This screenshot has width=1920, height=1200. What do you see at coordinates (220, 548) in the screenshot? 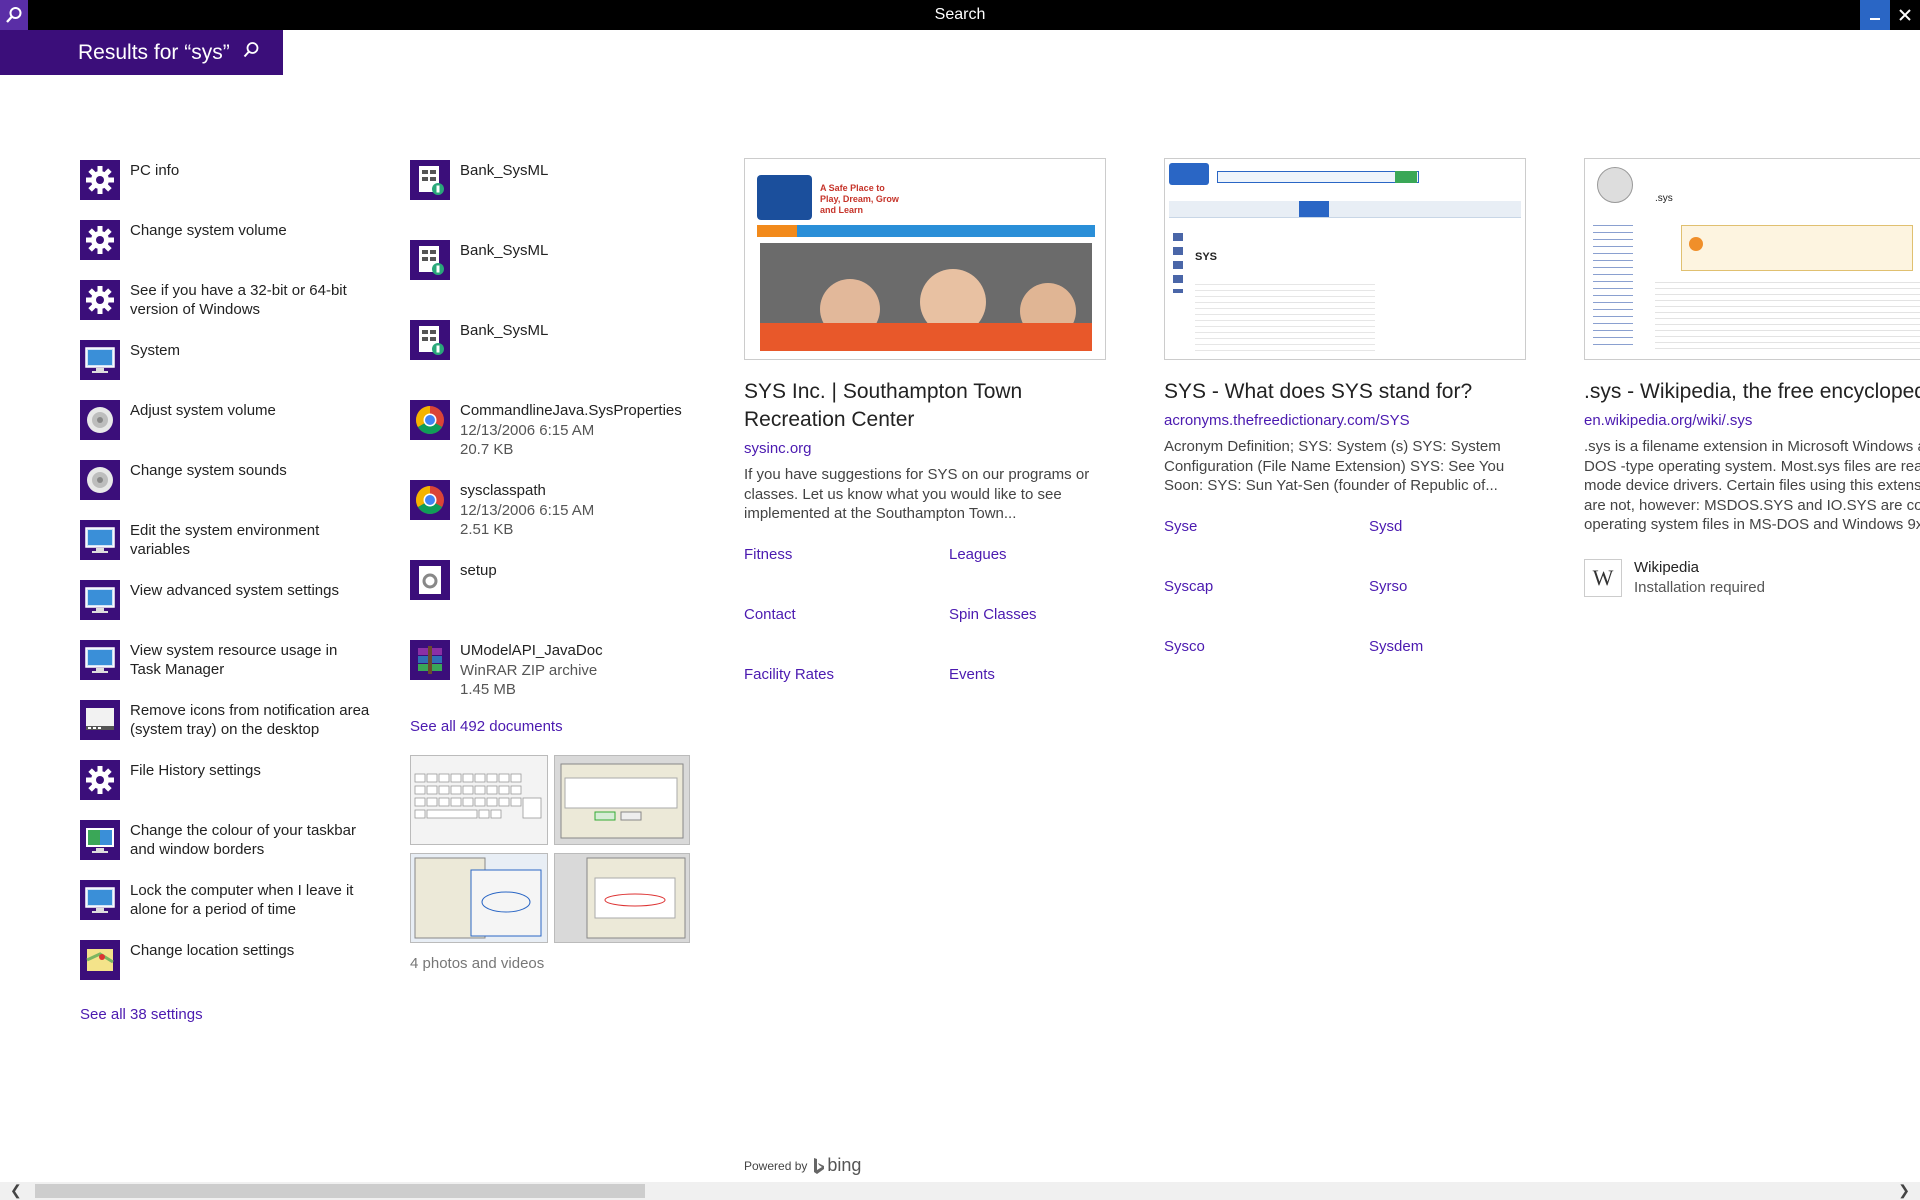
I see `setting-item: Edit the system environment variables` at bounding box center [220, 548].